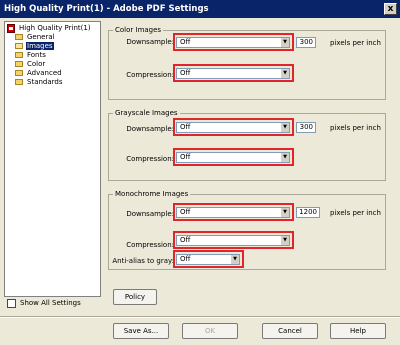 The height and width of the screenshot is (345, 400). Describe the element at coordinates (34, 46) in the screenshot. I see `tree-item-images: Images` at that location.